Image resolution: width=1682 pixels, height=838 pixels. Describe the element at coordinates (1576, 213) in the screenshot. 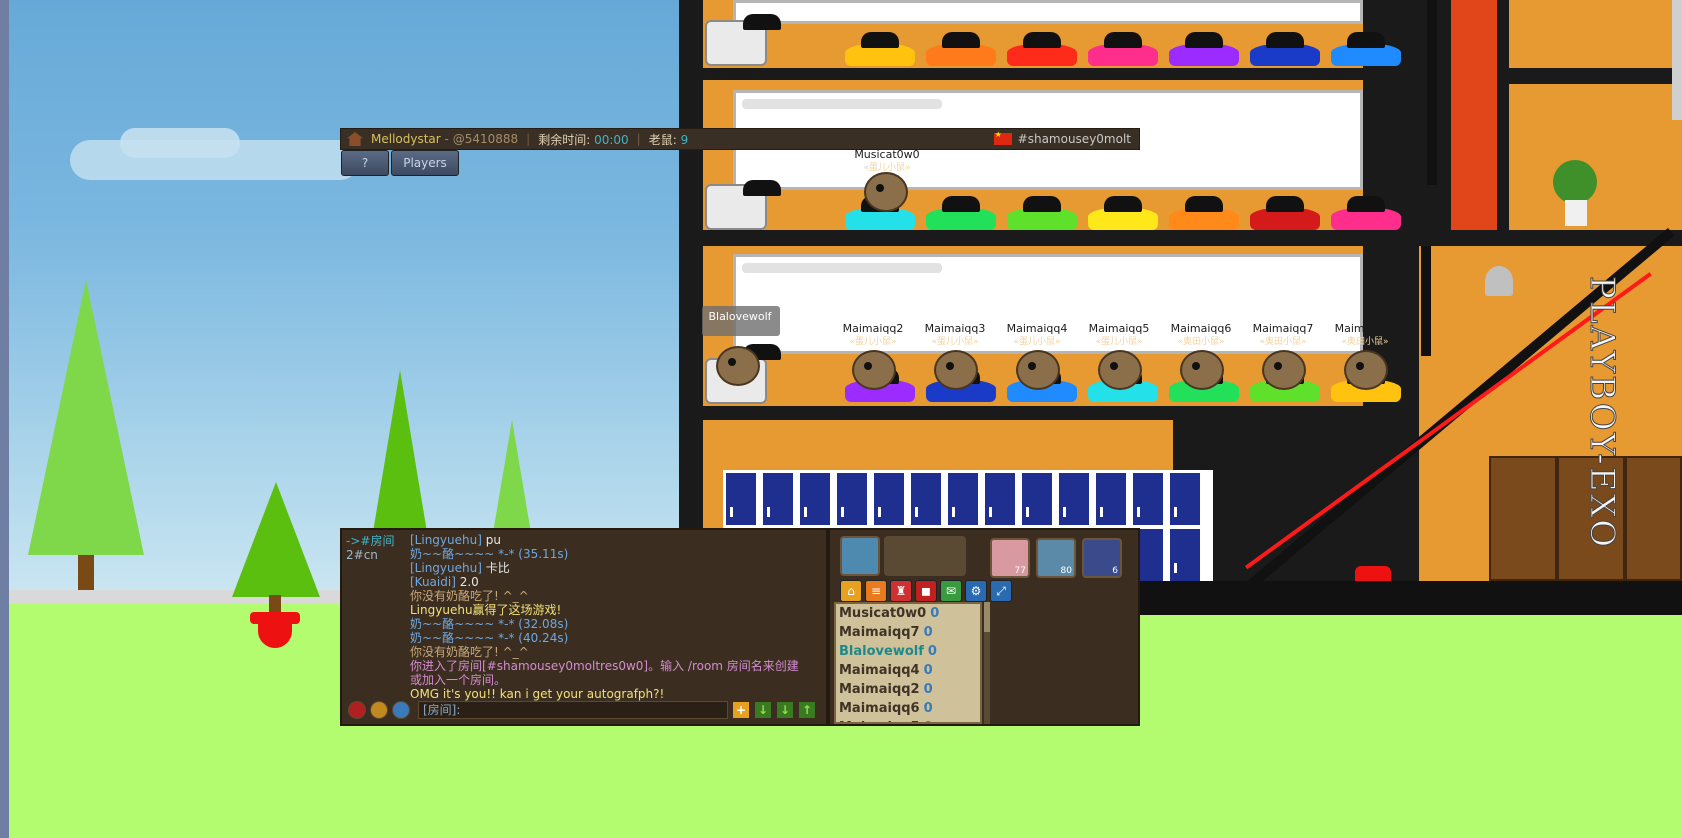

I see `plant-pot` at that location.